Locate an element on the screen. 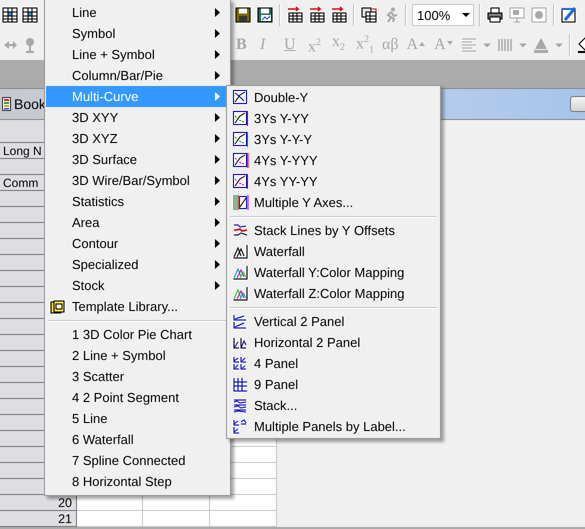 This screenshot has height=529, width=585. menu-item: Contour is located at coordinates (137, 243).